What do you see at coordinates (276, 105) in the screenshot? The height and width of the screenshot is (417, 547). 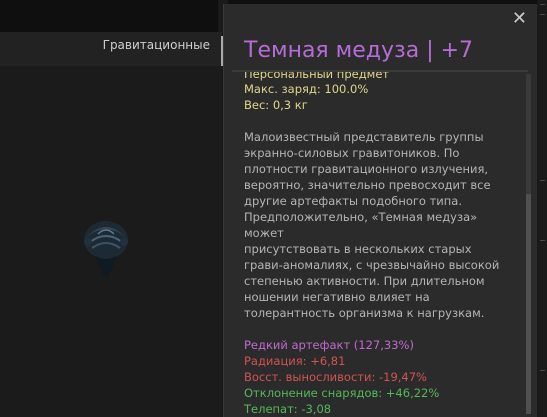 I see `weight-stat: Вес: 0,3 кг` at bounding box center [276, 105].